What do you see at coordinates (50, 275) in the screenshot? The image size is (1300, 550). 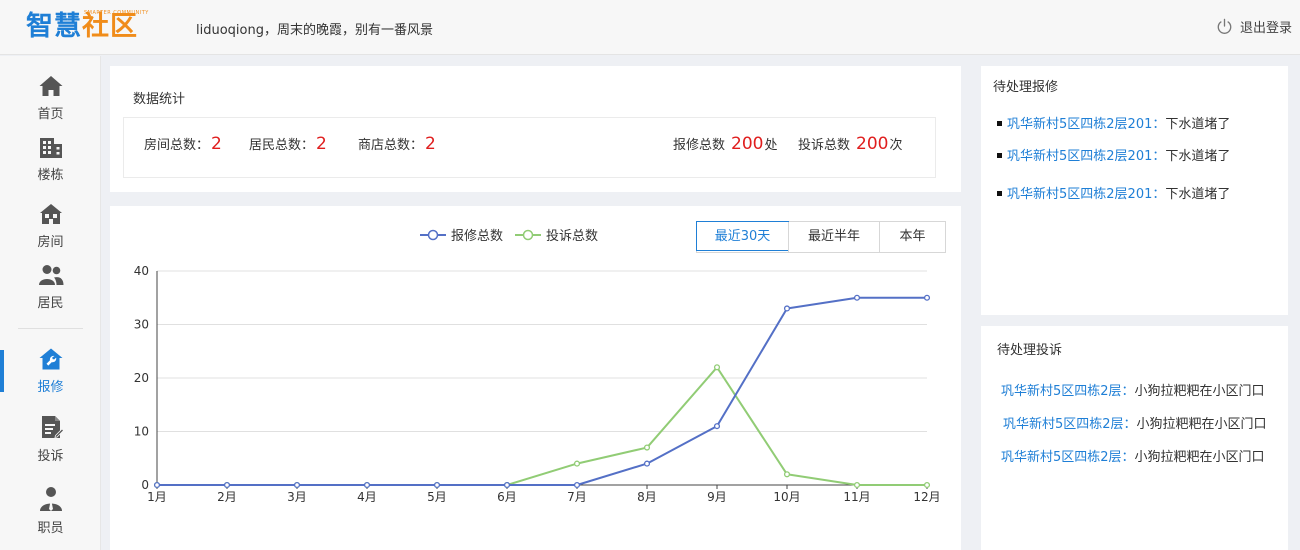 I see `people-icon` at bounding box center [50, 275].